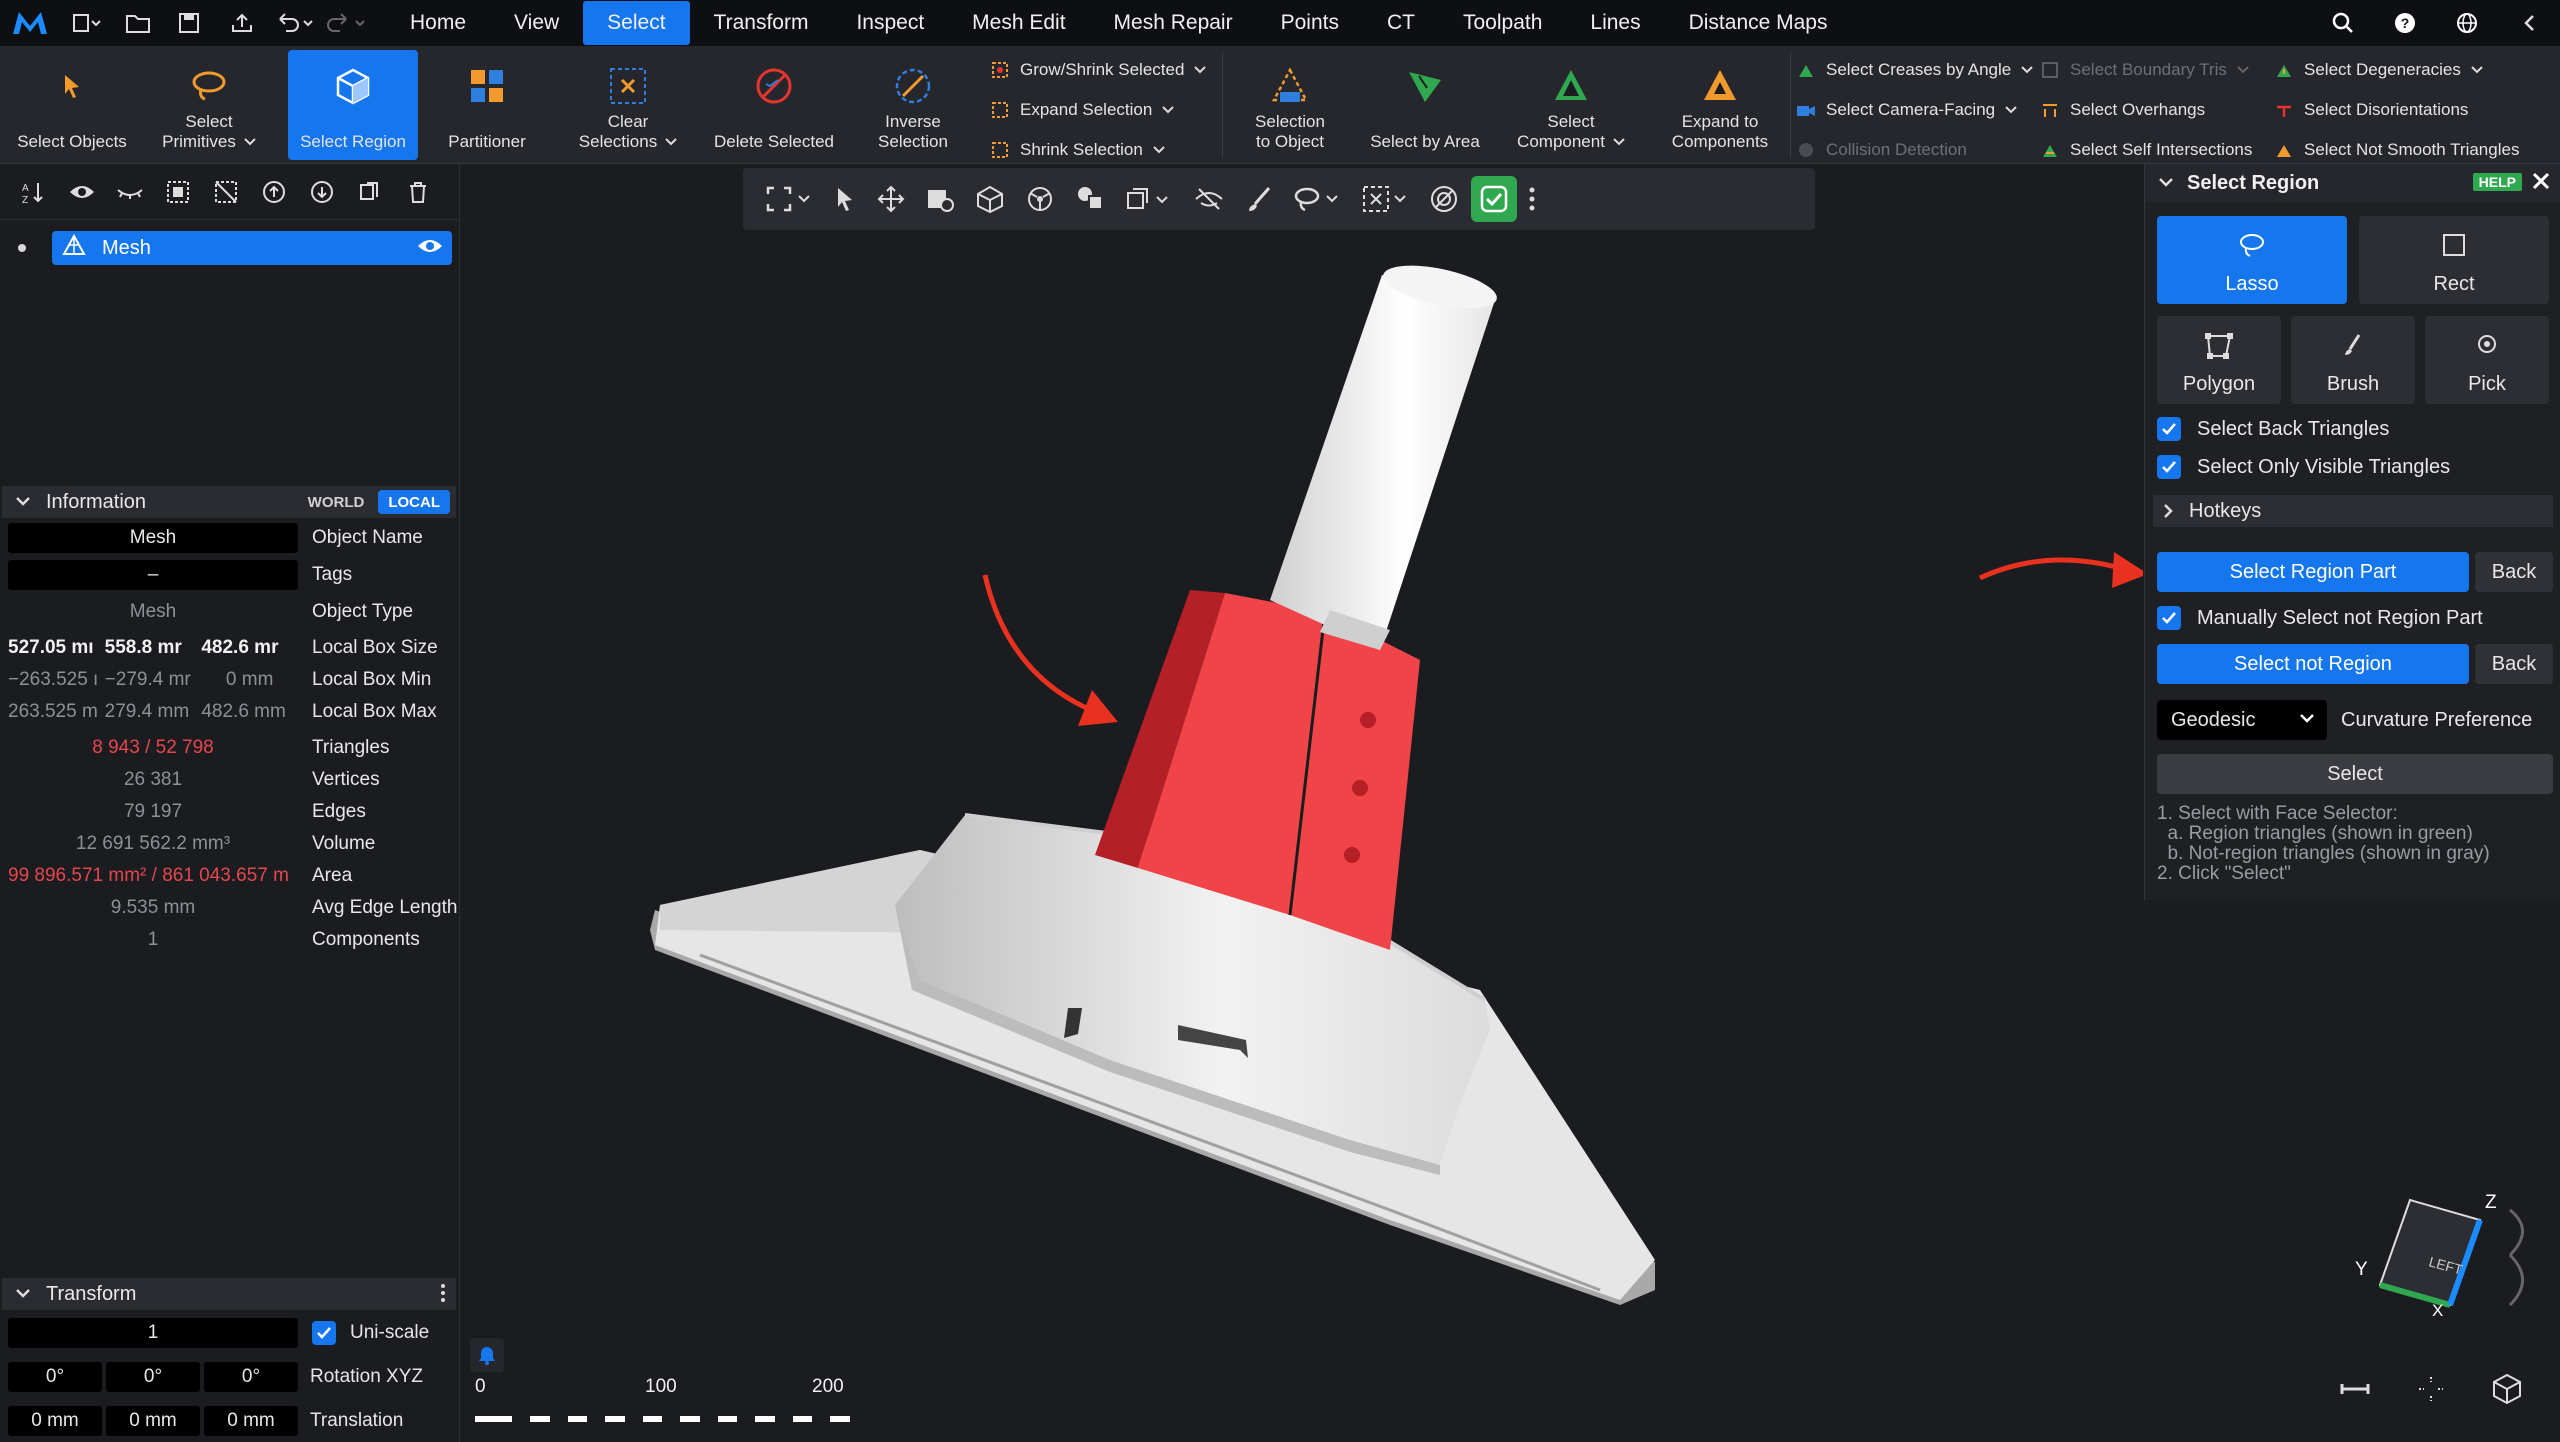 Image resolution: width=2560 pixels, height=1442 pixels. What do you see at coordinates (346, 23) in the screenshot?
I see `redo-icon` at bounding box center [346, 23].